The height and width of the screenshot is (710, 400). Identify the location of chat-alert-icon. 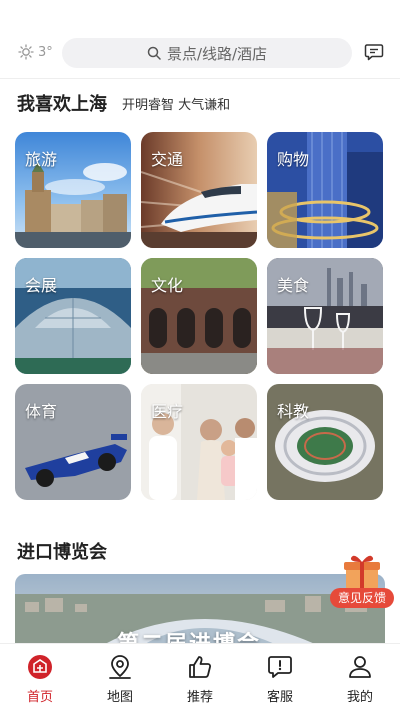
(280, 667).